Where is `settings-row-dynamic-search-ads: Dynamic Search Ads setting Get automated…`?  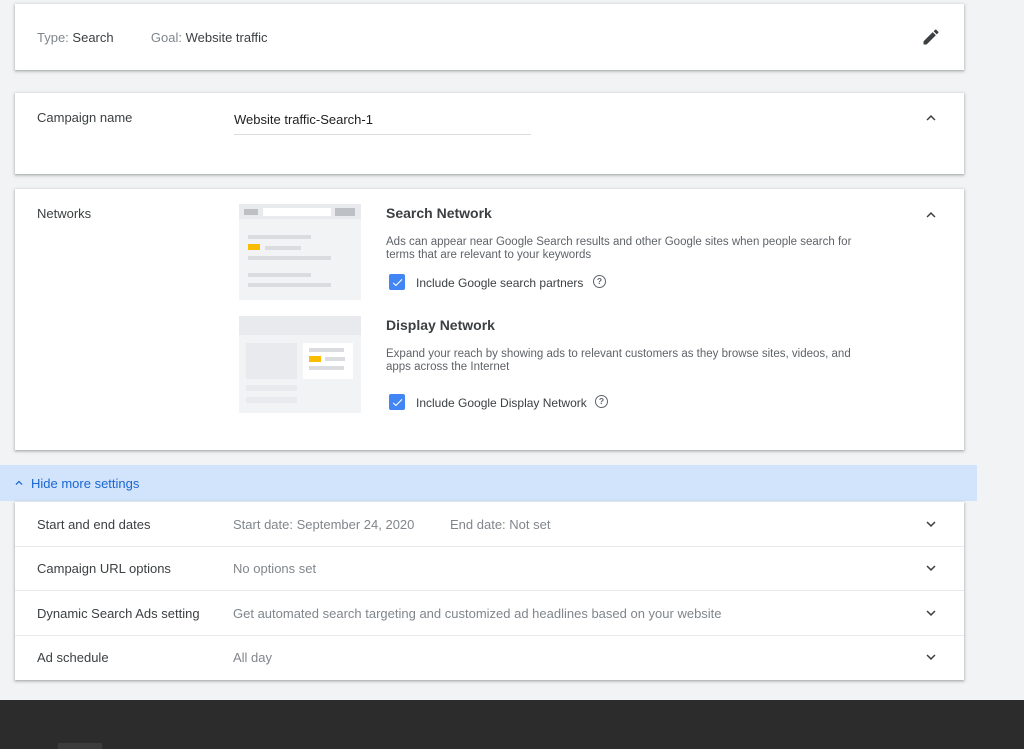 settings-row-dynamic-search-ads: Dynamic Search Ads setting Get automated… is located at coordinates (489, 613).